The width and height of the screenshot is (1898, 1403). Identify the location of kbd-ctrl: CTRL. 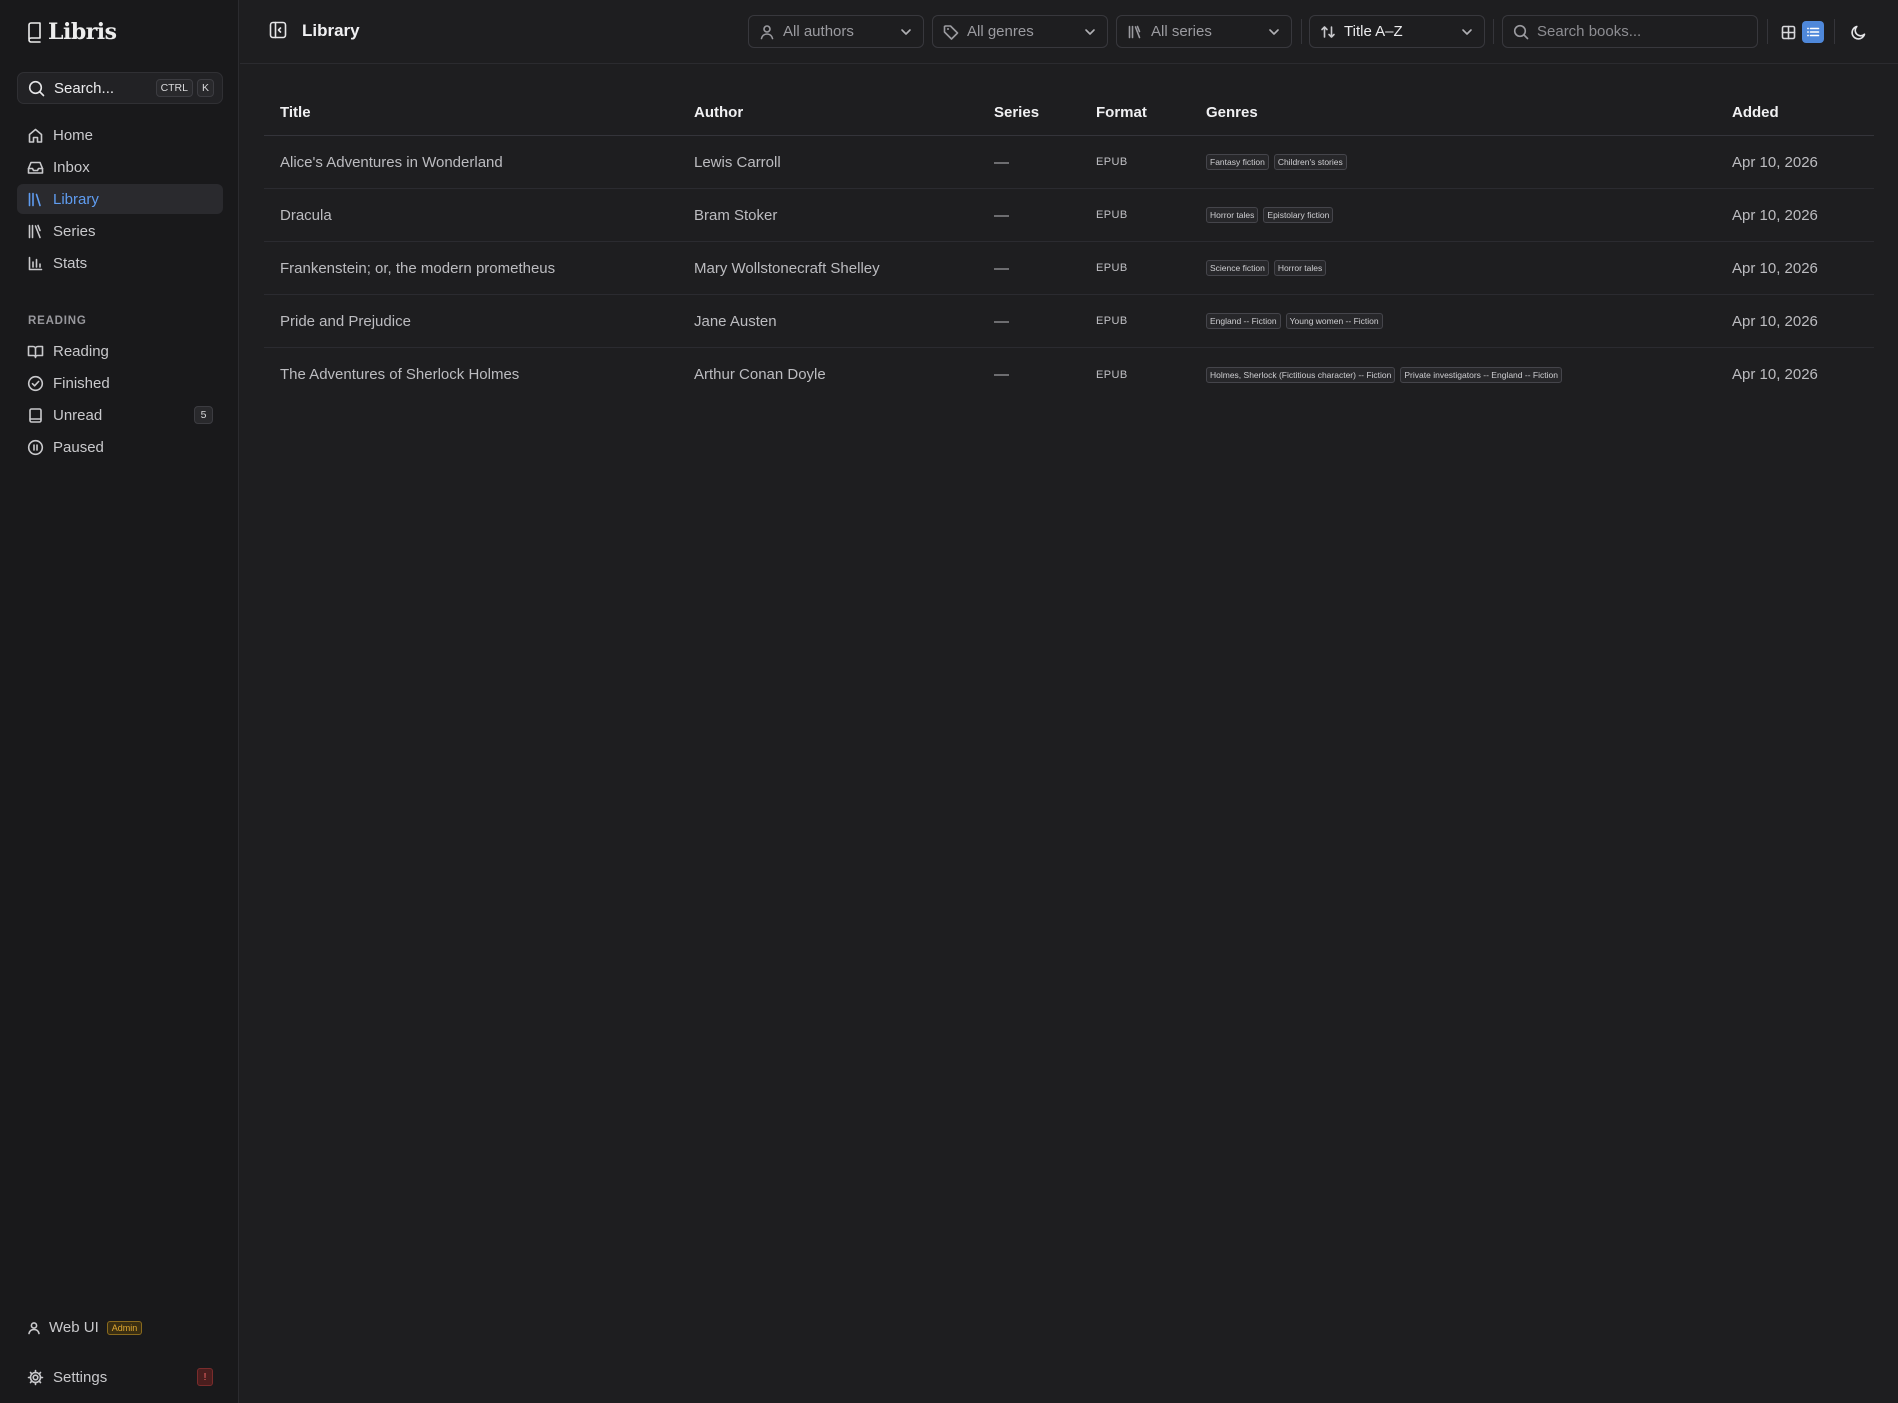
(174, 88).